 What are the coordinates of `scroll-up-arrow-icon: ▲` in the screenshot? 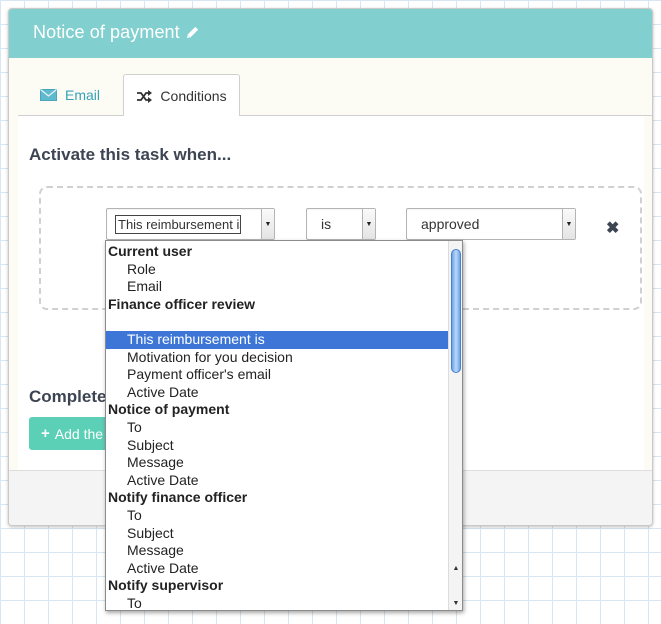 It's located at (455, 568).